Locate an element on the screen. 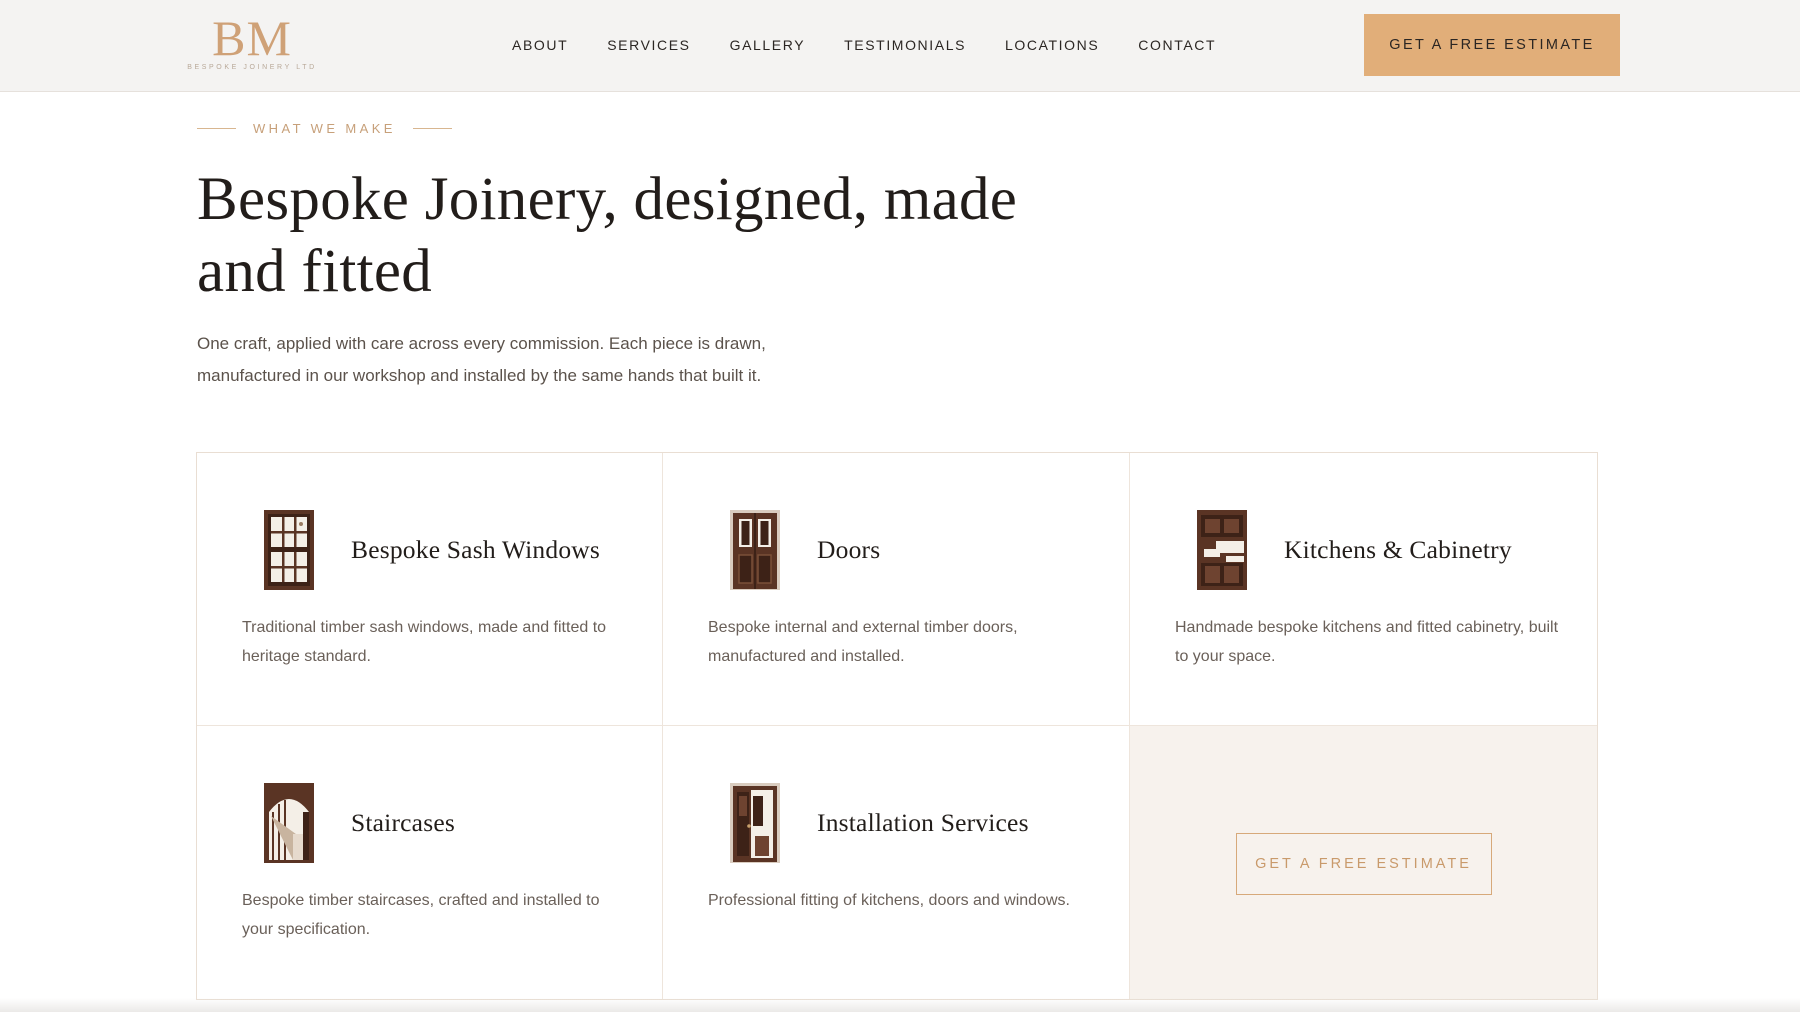  section-eyebrow: WHAT WE MAKE is located at coordinates (324, 128).